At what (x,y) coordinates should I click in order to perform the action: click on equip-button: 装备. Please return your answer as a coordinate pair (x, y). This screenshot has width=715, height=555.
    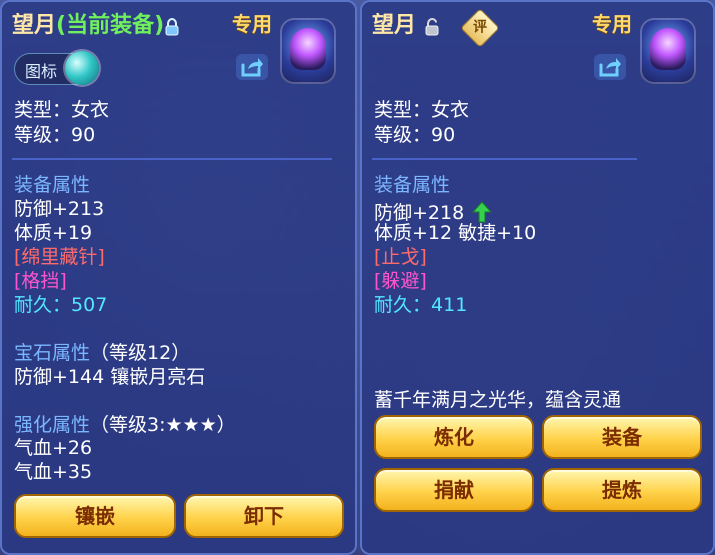
    Looking at the image, I should click on (622, 437).